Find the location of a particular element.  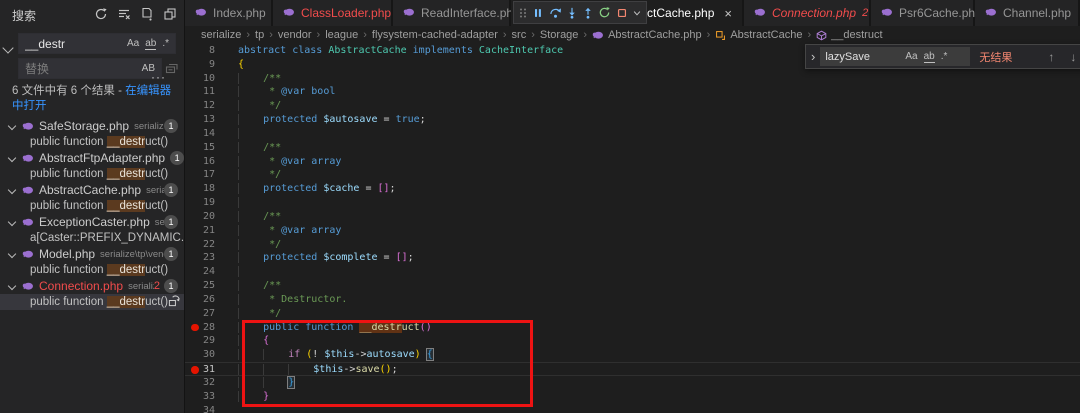

breadcrumb-item: Storage is located at coordinates (559, 35).